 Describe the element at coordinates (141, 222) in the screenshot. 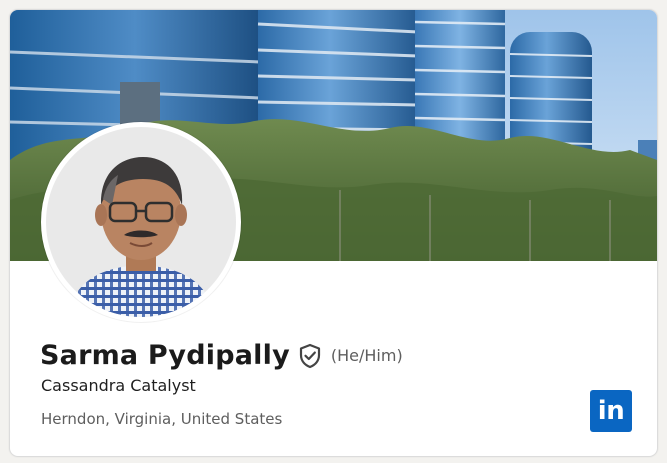

I see `profile-avatar` at that location.